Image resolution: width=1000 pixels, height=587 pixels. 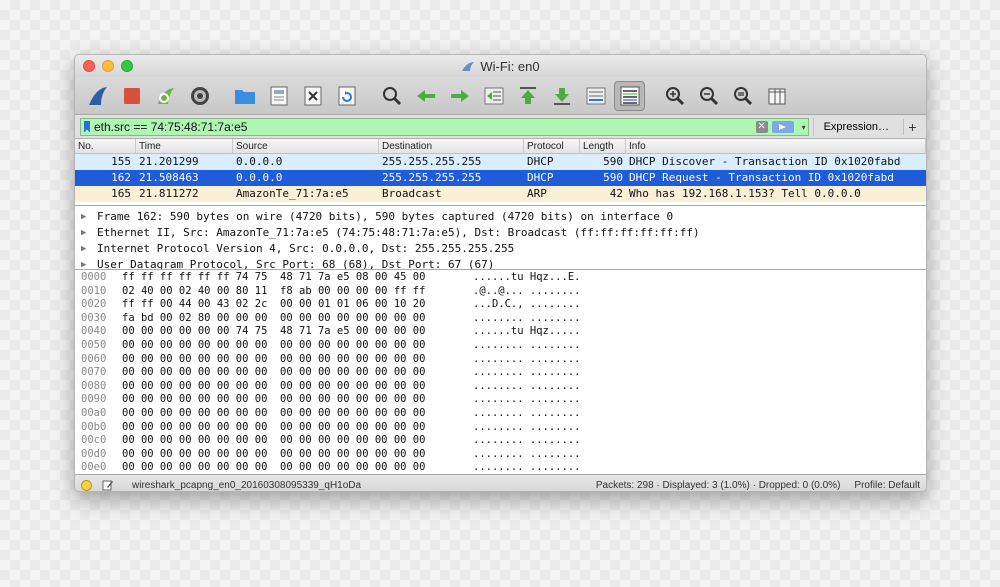 I want to click on packet-no: 165, so click(x=121, y=193).